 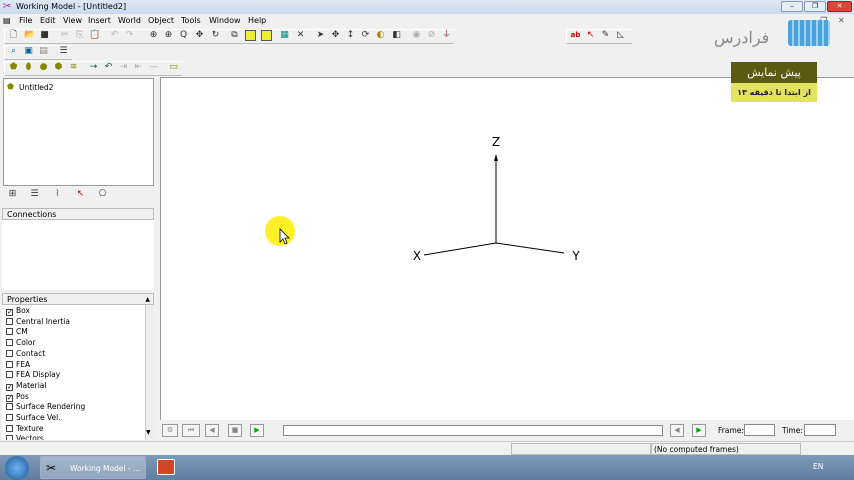 What do you see at coordinates (17, 468) in the screenshot?
I see `start-button` at bounding box center [17, 468].